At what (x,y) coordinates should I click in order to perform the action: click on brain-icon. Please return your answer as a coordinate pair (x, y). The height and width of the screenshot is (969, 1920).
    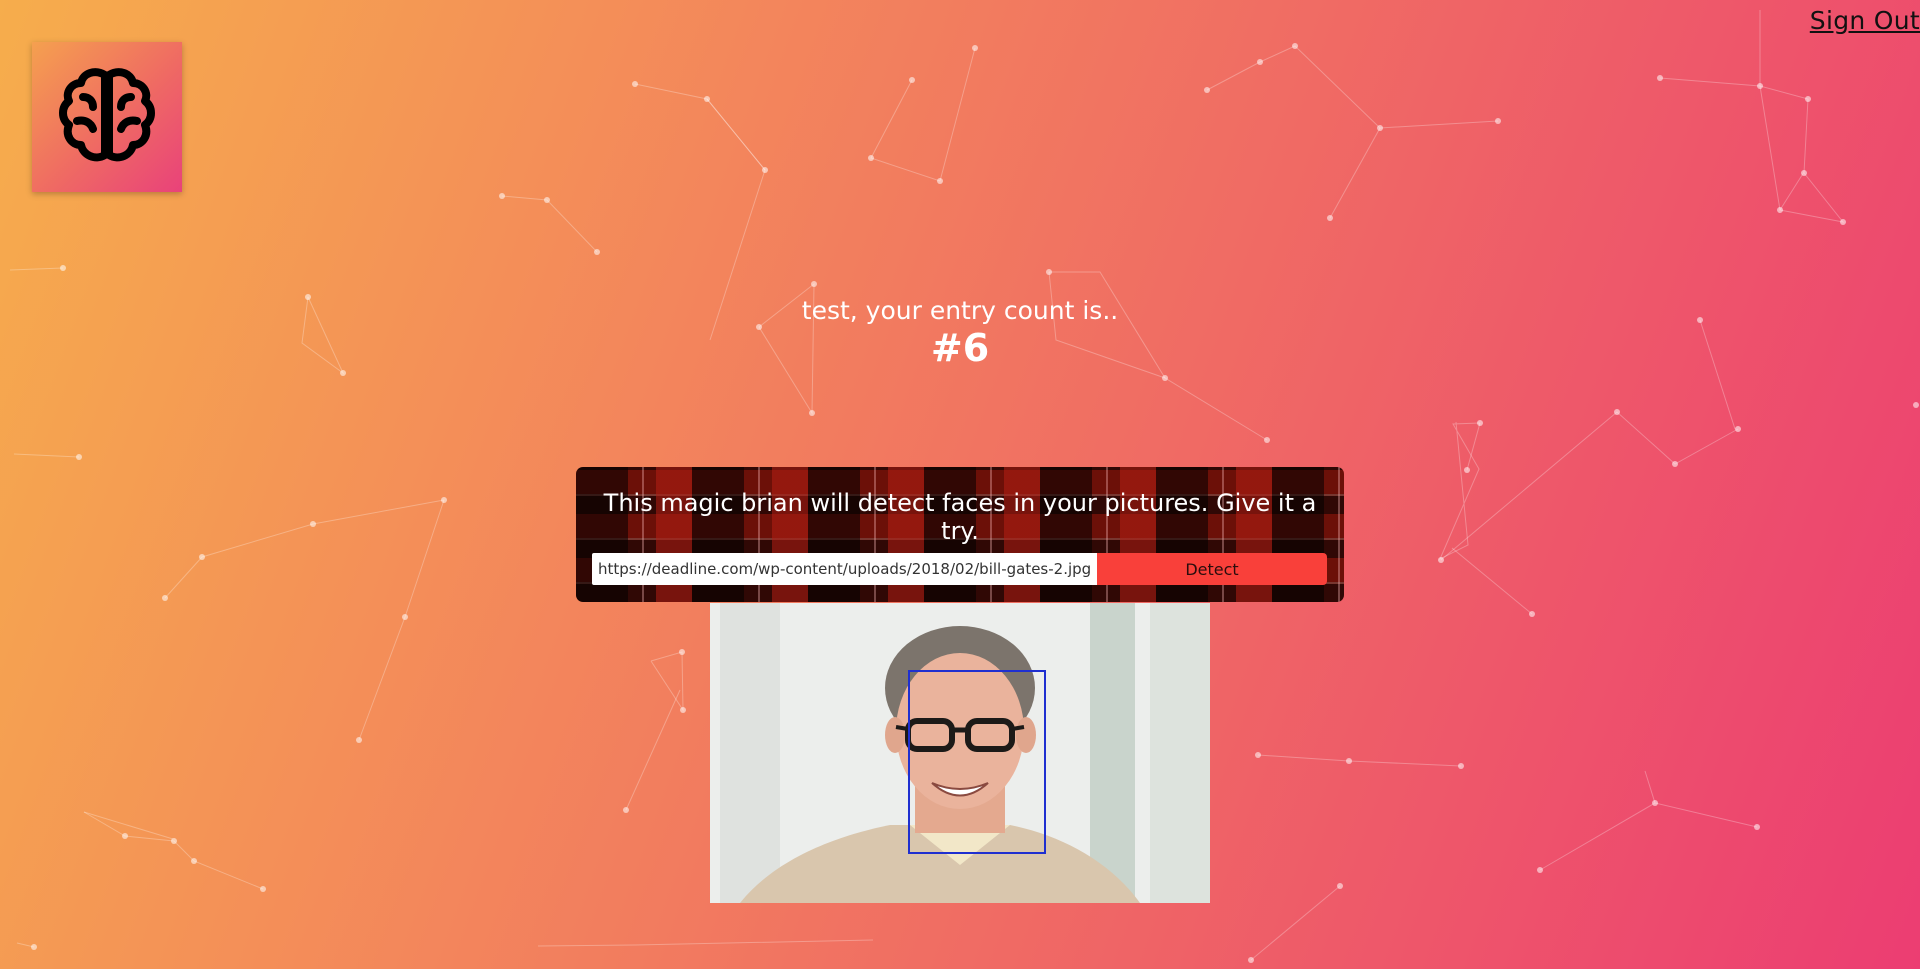
    Looking at the image, I should click on (107, 117).